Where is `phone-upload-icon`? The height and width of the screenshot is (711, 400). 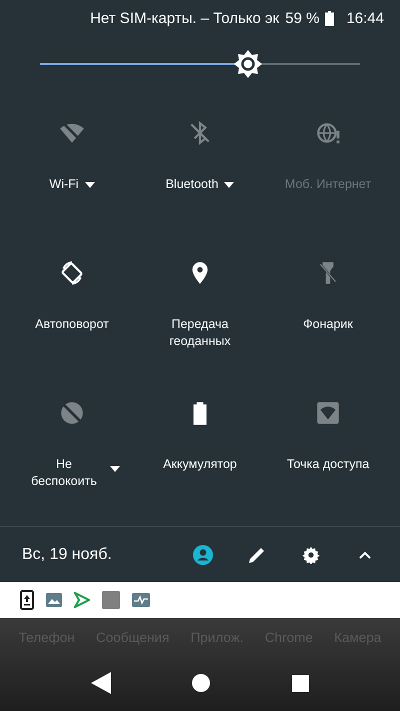
phone-upload-icon is located at coordinates (27, 600).